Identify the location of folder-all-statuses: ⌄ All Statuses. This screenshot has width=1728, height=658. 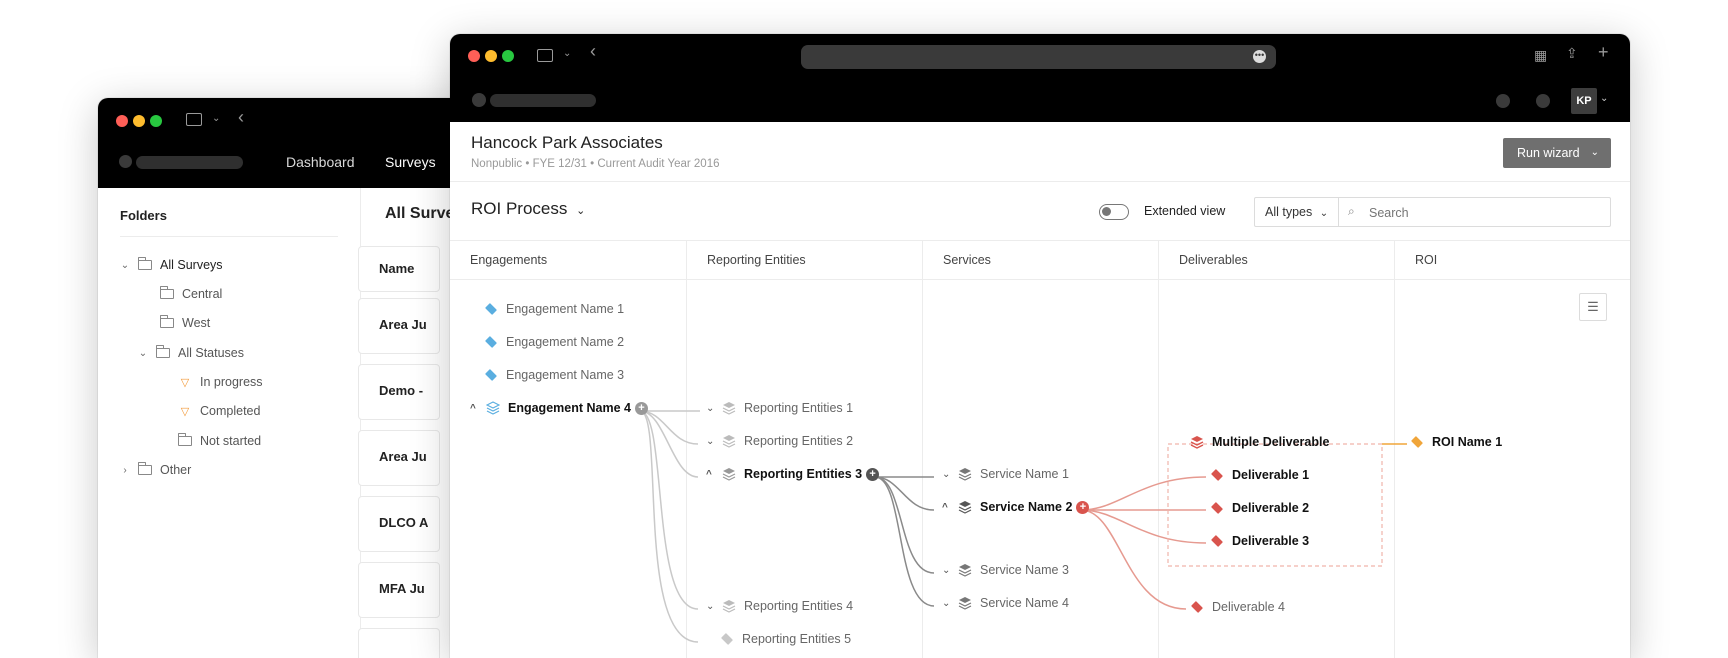
(191, 352).